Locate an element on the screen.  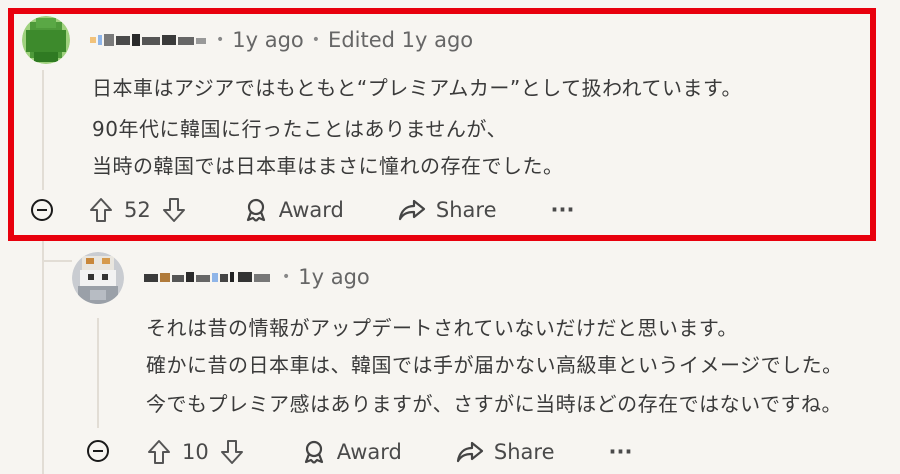
more-icon: ··· is located at coordinates (620, 452).